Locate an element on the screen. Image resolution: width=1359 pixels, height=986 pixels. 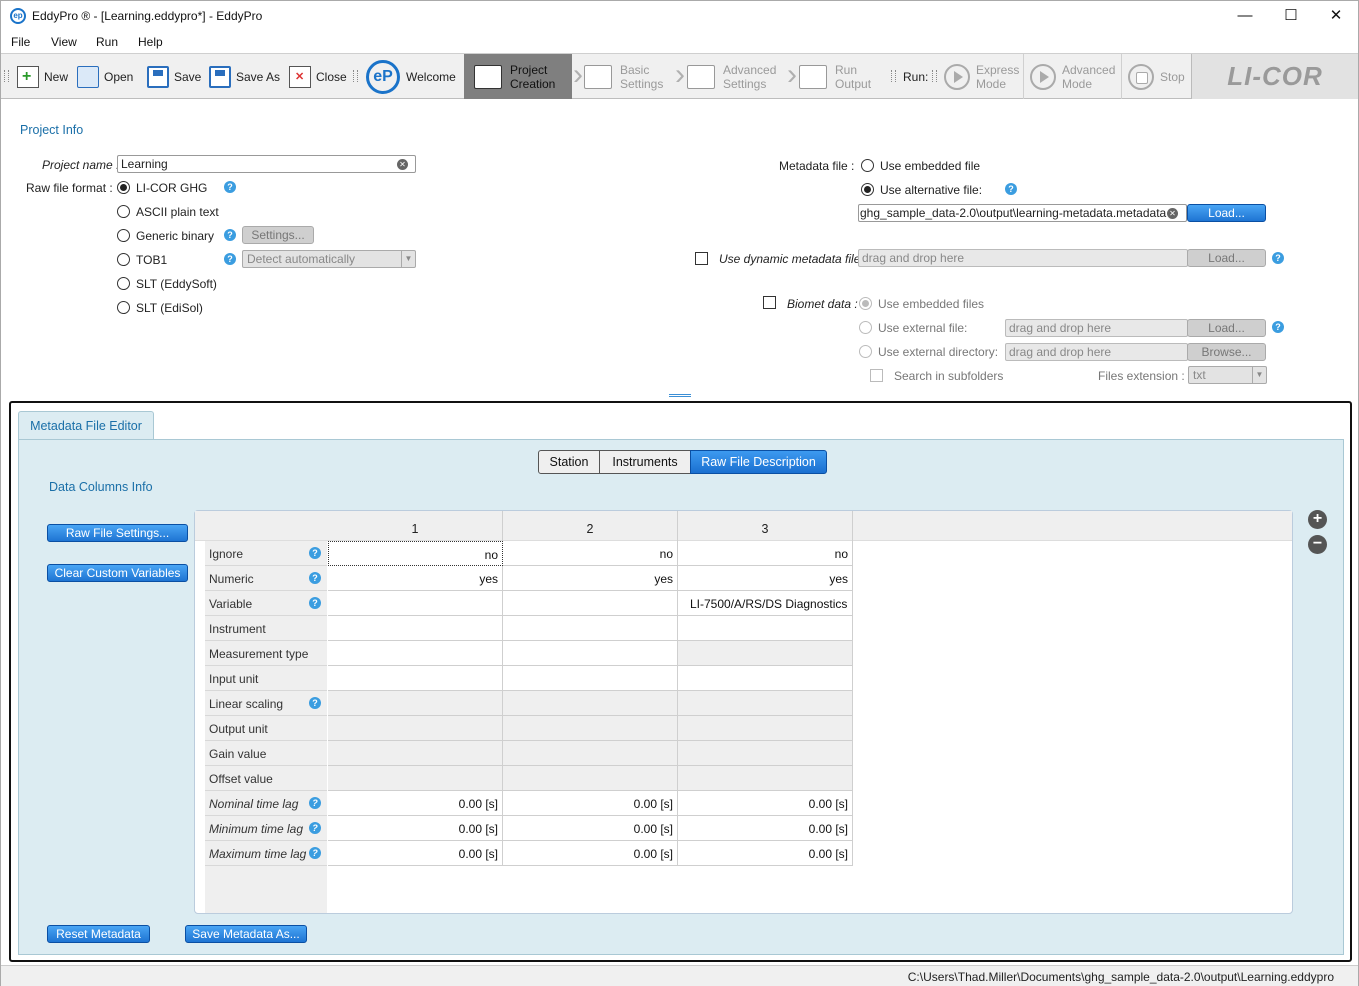
menu-run: Run is located at coordinates (107, 42).